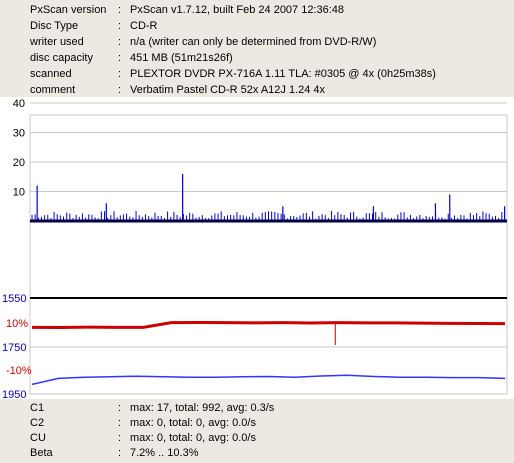 The height and width of the screenshot is (463, 514). What do you see at coordinates (164, 453) in the screenshot?
I see `stat-value: 7.2% .. 10.3%` at bounding box center [164, 453].